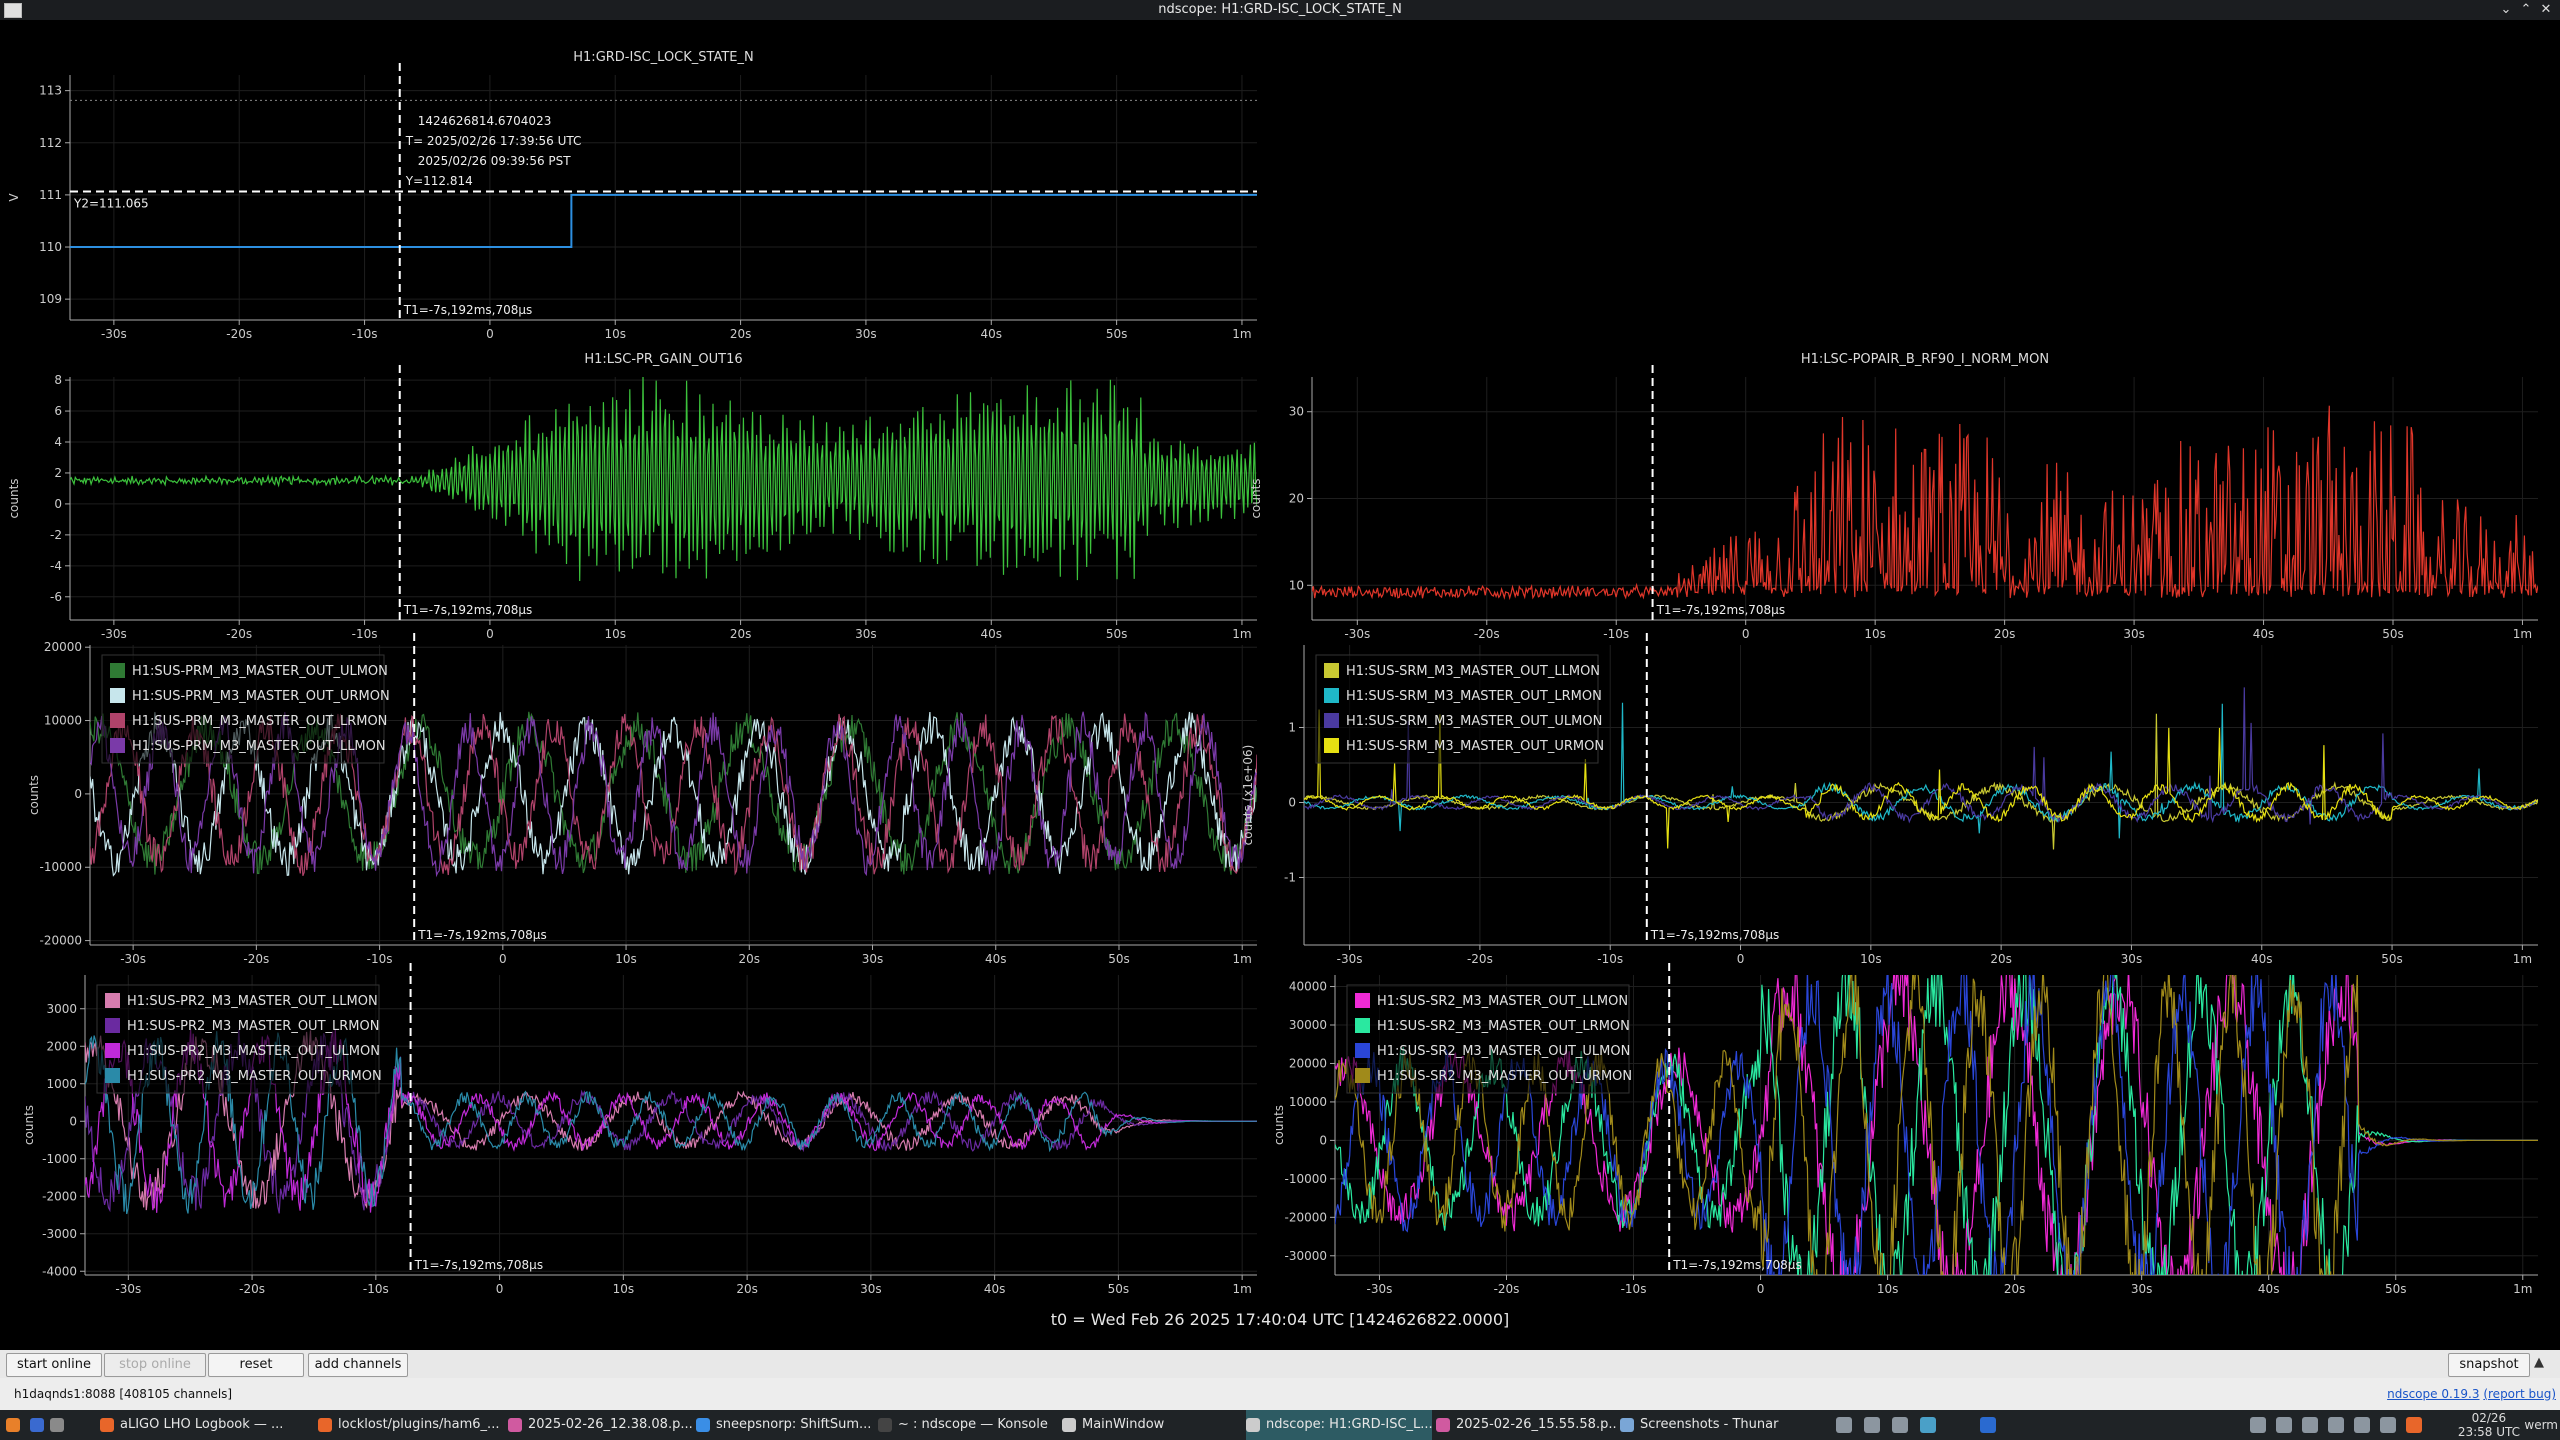  I want to click on terminal-launcher-icon, so click(40, 1425).